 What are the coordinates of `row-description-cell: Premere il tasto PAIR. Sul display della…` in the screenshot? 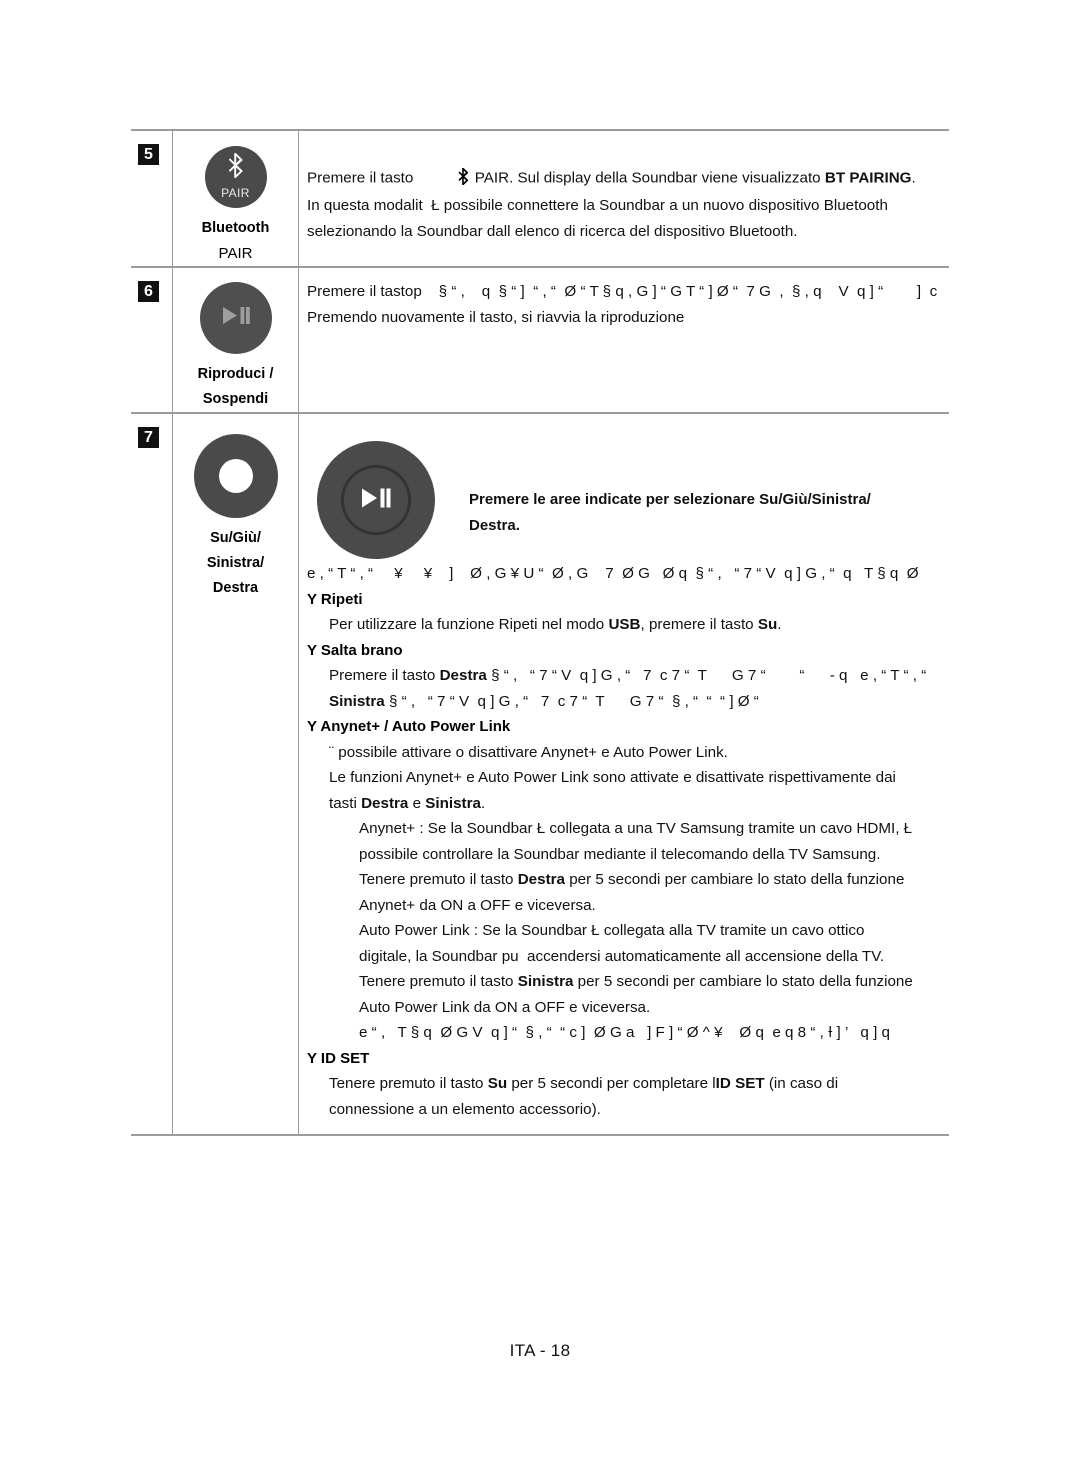 It's located at (624, 198).